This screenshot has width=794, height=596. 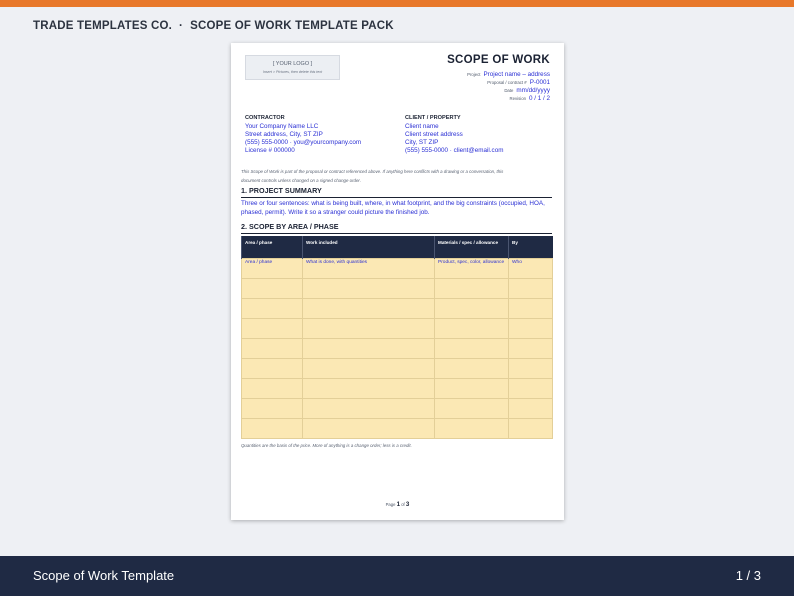 What do you see at coordinates (422, 126) in the screenshot?
I see `client-line: Client name` at bounding box center [422, 126].